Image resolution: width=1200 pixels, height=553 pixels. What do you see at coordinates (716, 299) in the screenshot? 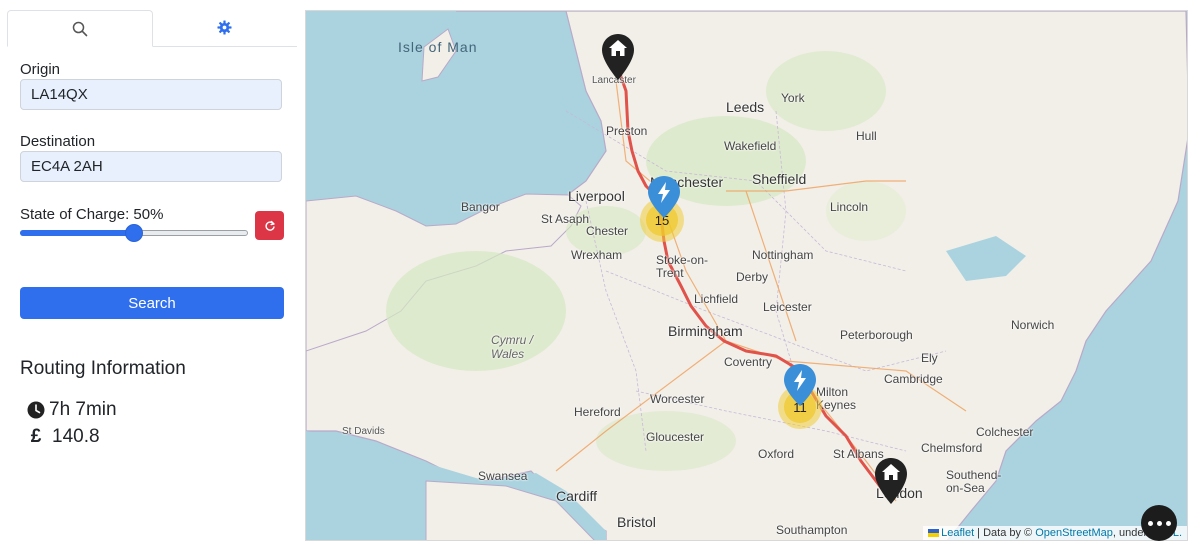
I see `place-lichfield: Lichfield` at bounding box center [716, 299].